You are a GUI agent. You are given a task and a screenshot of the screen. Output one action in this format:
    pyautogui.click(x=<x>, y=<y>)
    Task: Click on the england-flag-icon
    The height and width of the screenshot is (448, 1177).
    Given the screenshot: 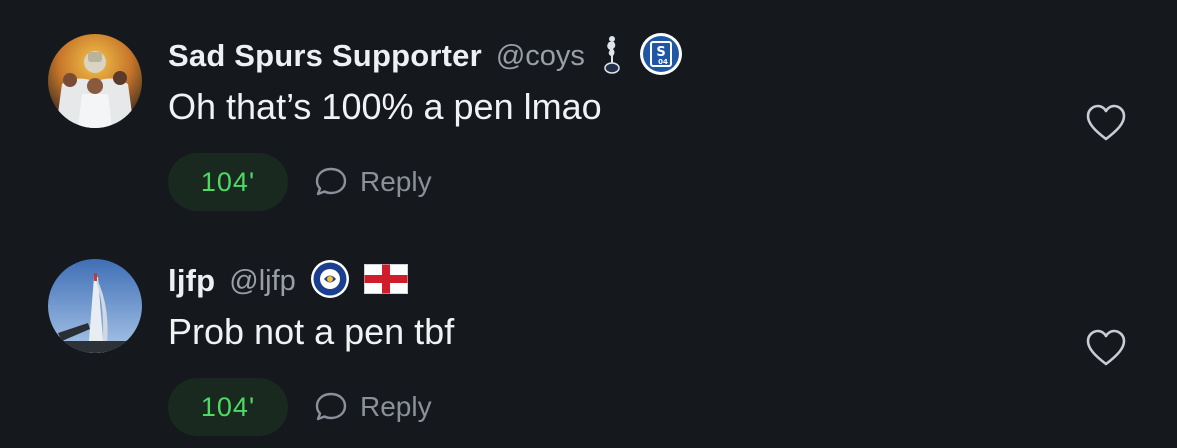 What is the action you would take?
    pyautogui.click(x=385, y=281)
    